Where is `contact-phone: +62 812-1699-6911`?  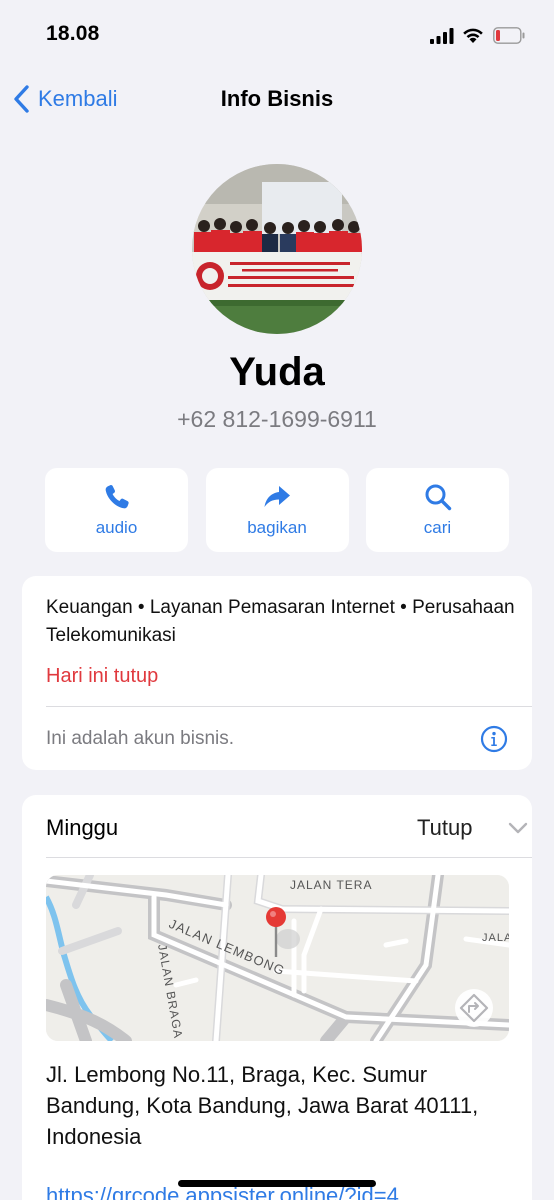
contact-phone: +62 812-1699-6911 is located at coordinates (277, 419).